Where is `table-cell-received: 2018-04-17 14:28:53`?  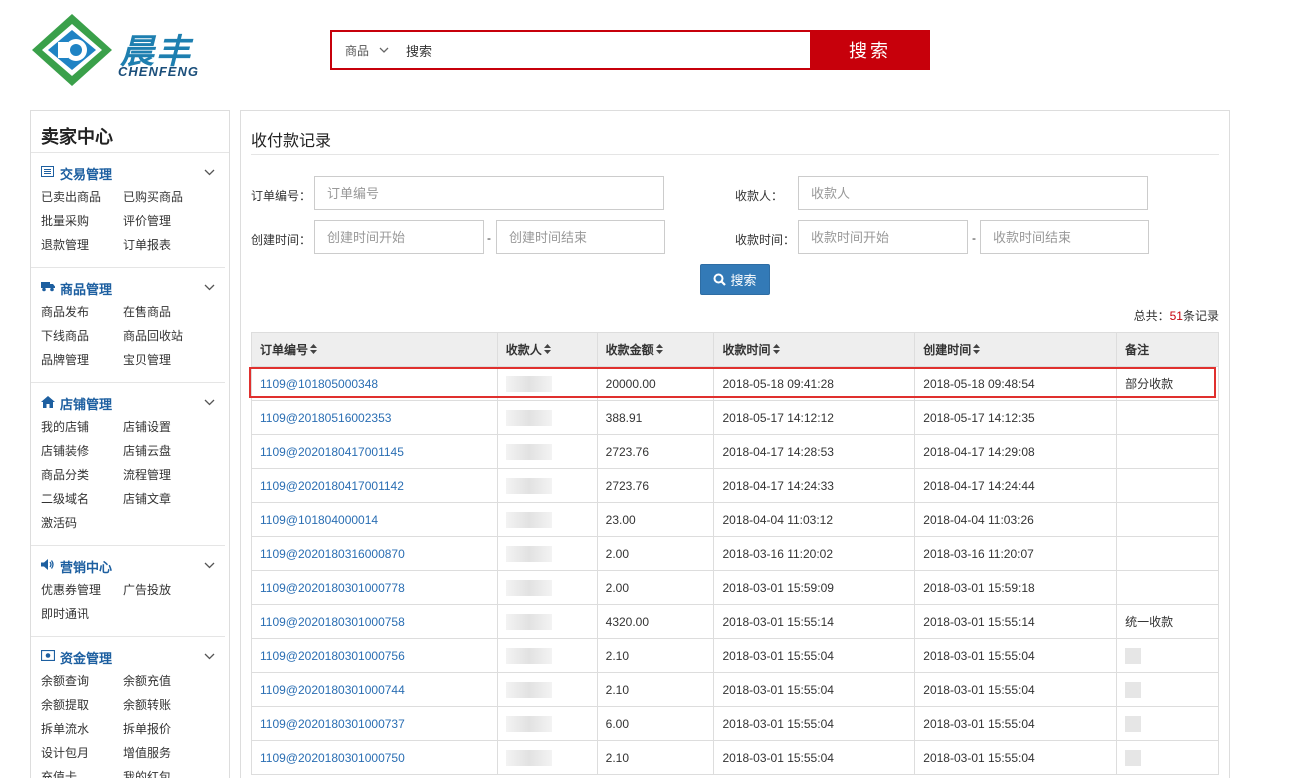 table-cell-received: 2018-04-17 14:28:53 is located at coordinates (814, 451).